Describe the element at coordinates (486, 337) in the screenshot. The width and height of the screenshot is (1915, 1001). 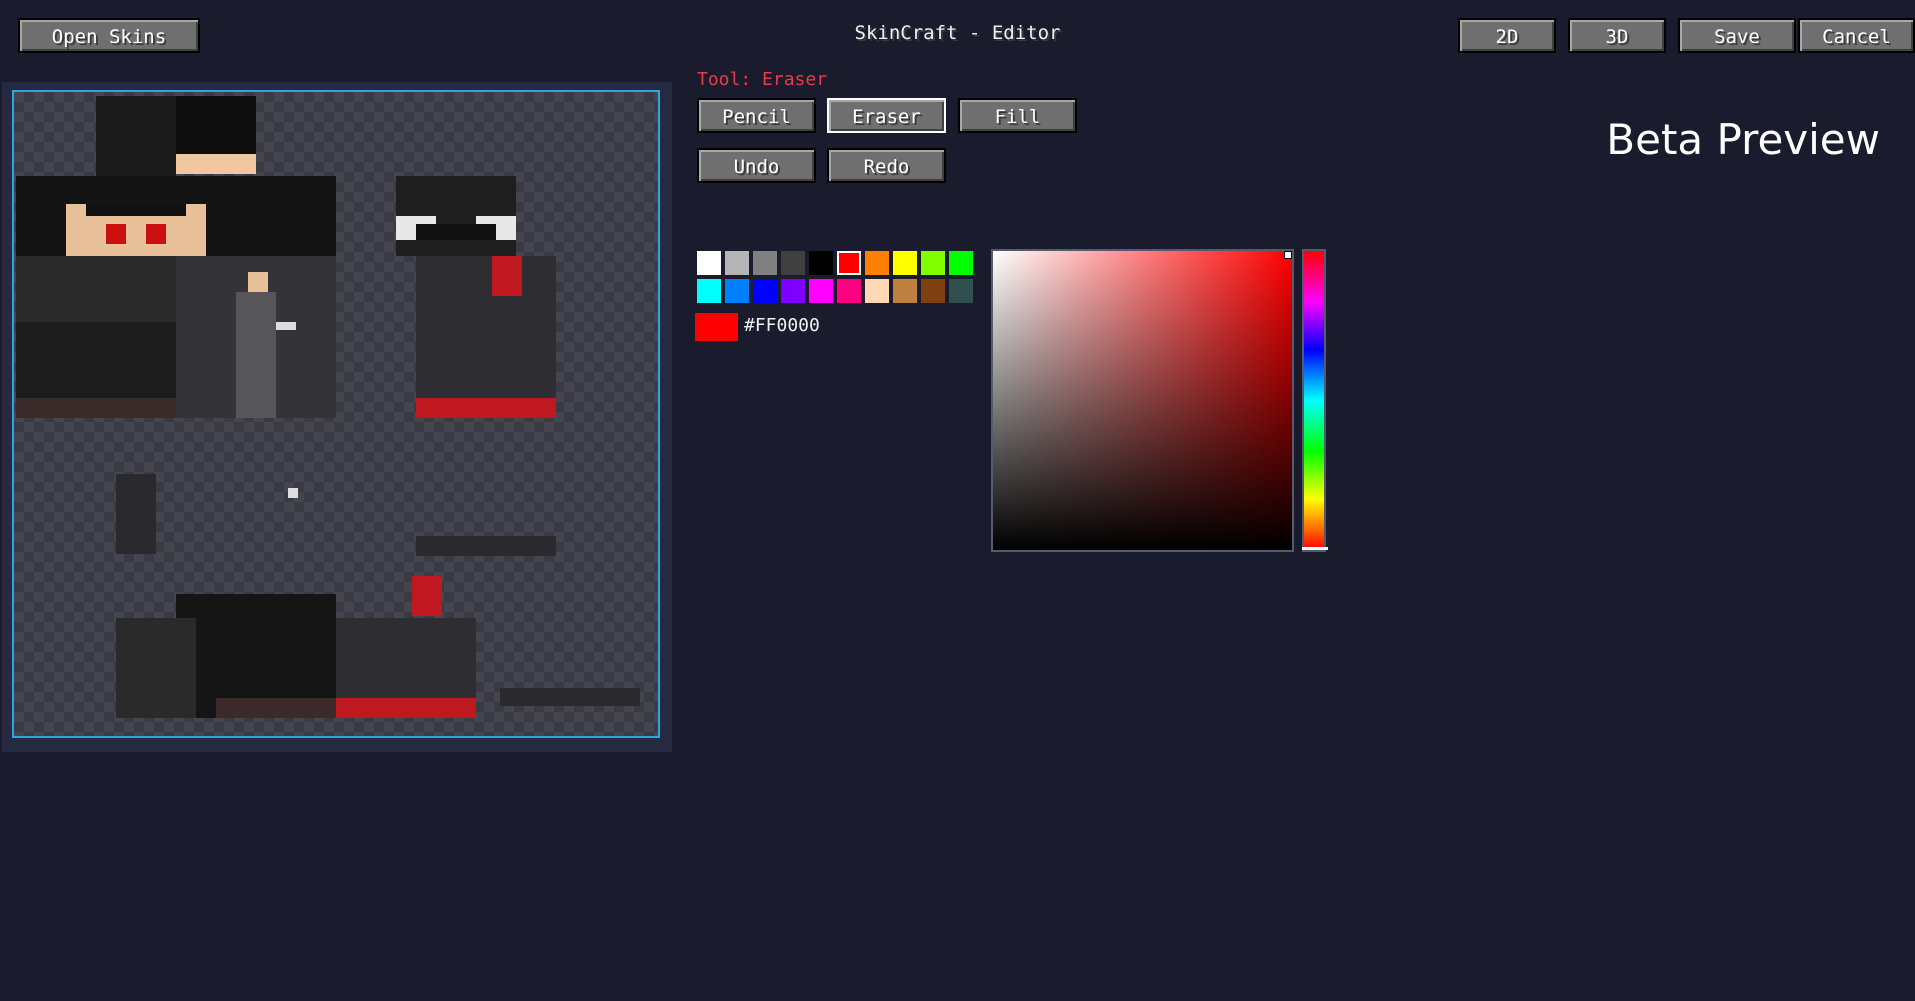
I see `skin-arm-right` at that location.